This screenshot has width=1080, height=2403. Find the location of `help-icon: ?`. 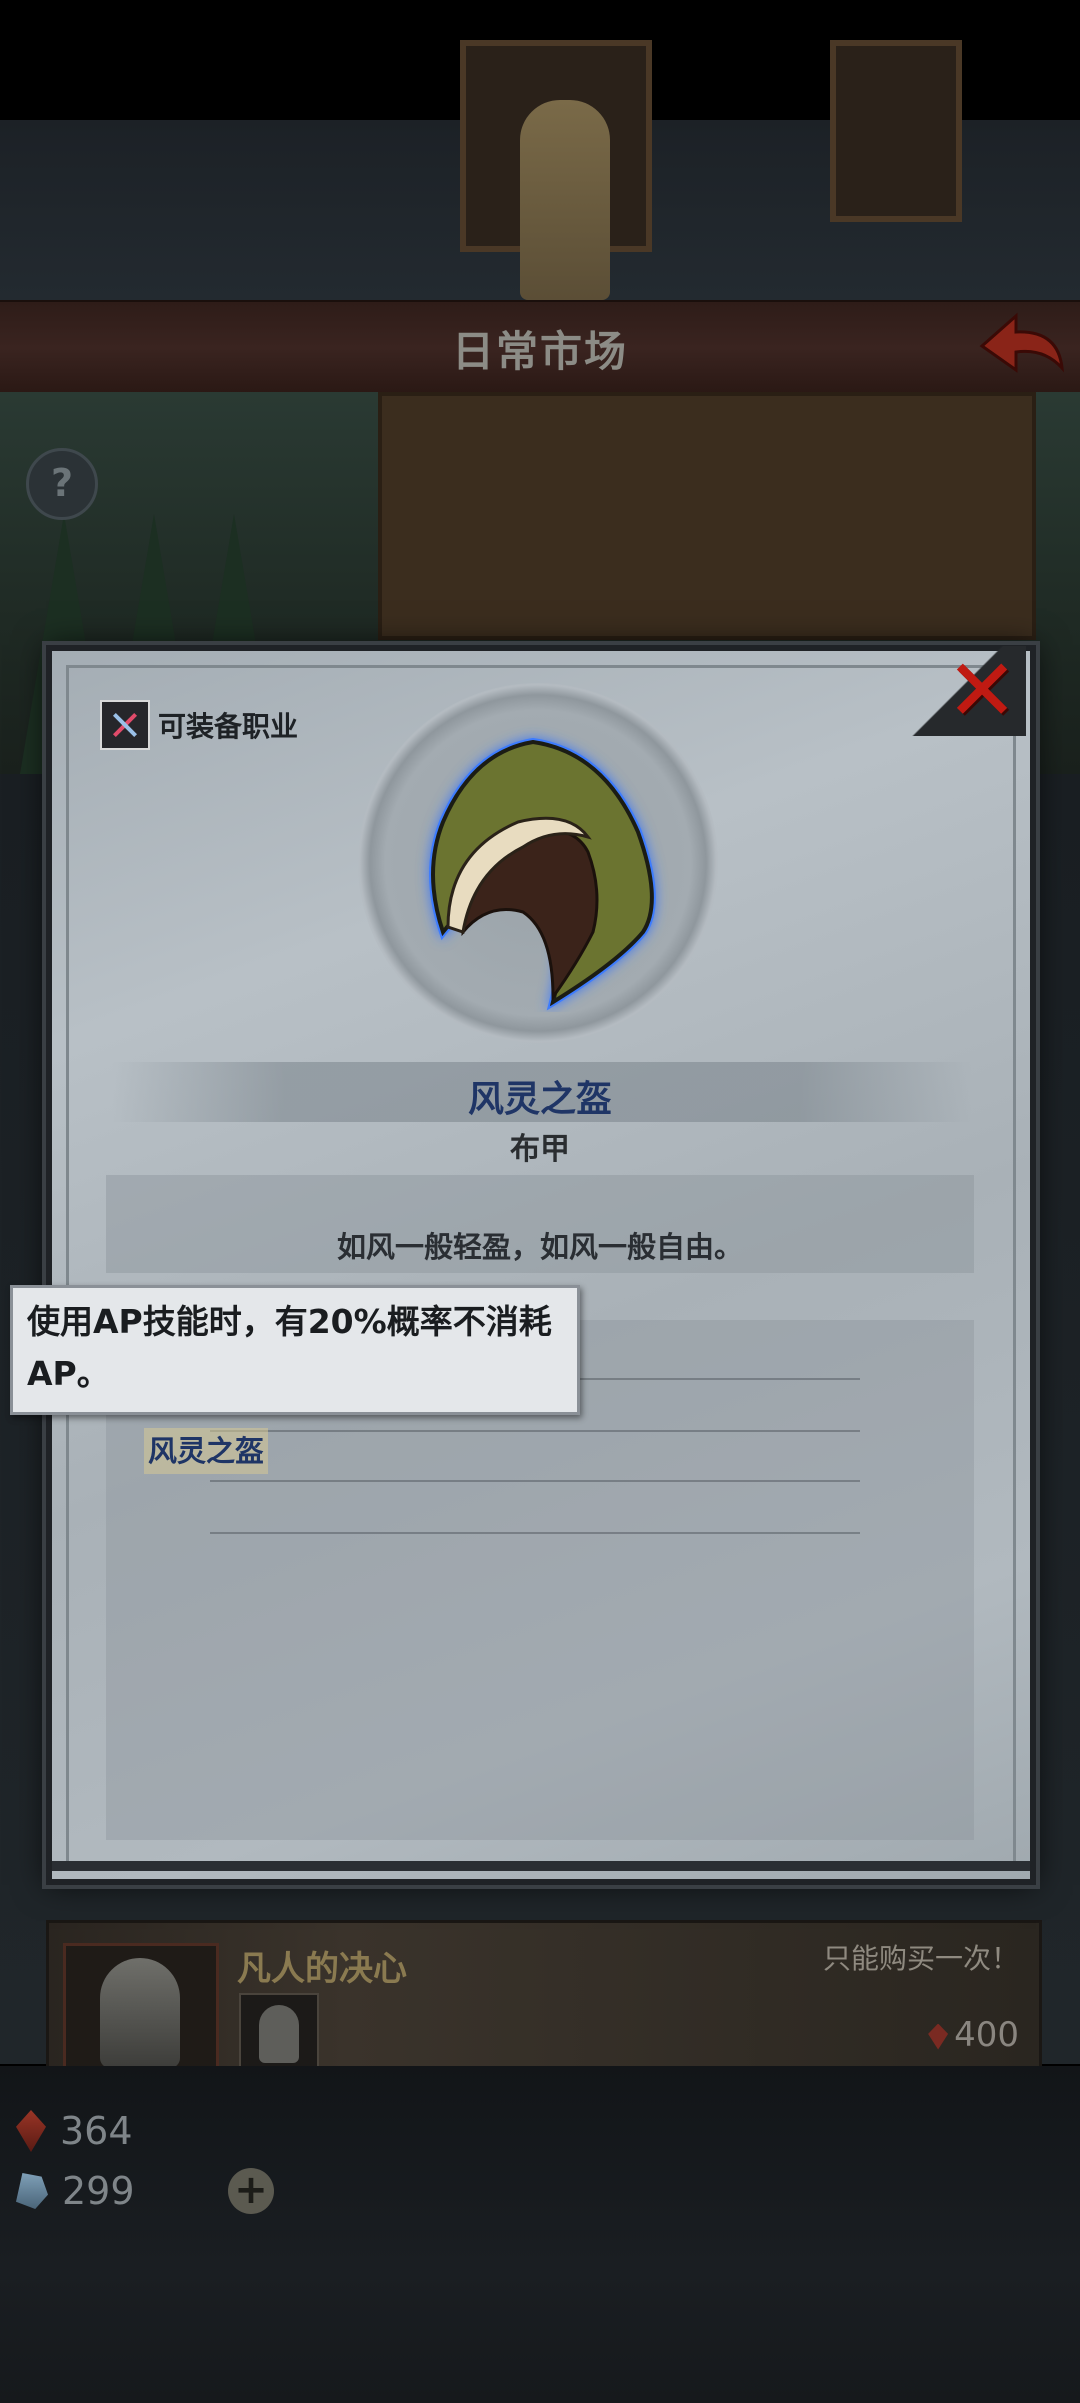

help-icon: ? is located at coordinates (62, 484).